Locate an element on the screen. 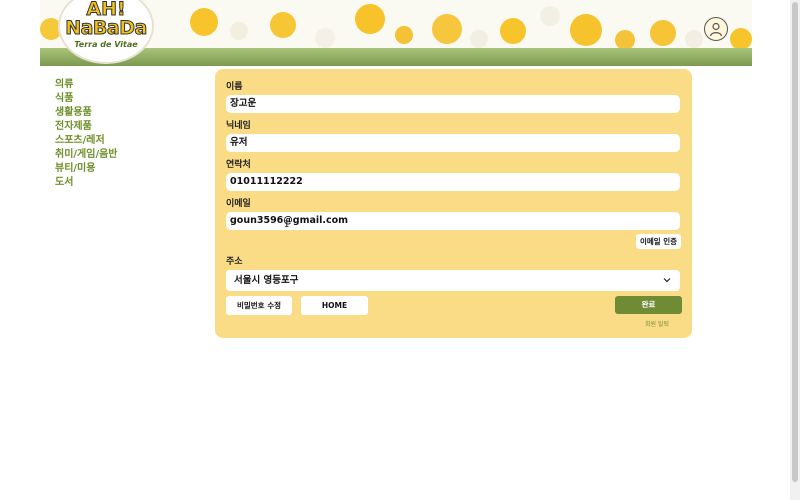 This screenshot has width=800, height=500. logo-line3: Terra de Vitae is located at coordinates (106, 44).